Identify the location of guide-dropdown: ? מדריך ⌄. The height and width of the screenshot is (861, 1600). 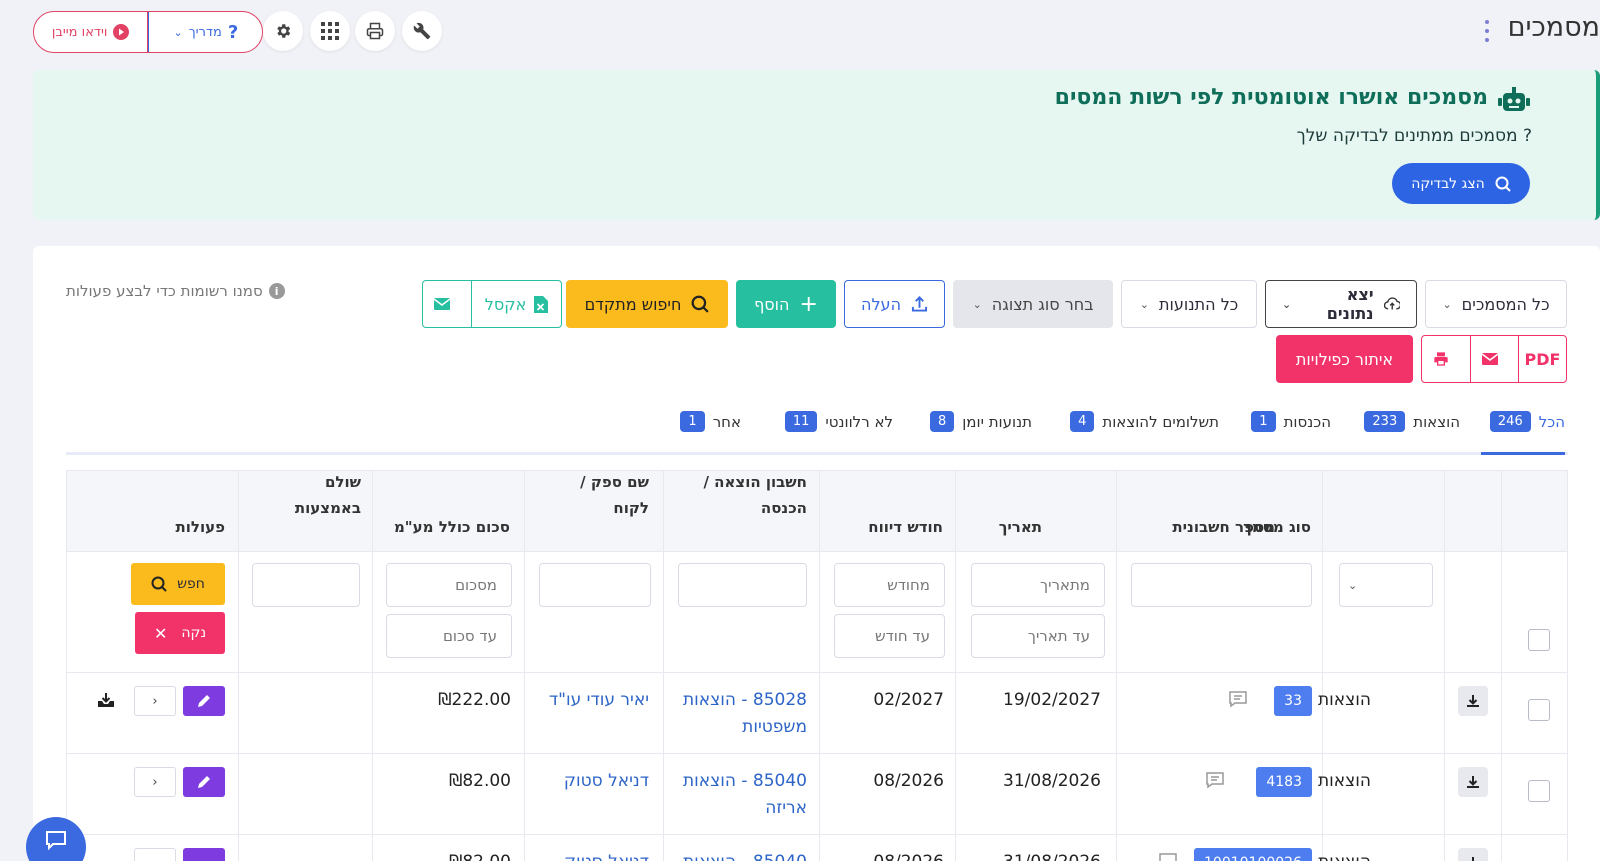
(205, 32).